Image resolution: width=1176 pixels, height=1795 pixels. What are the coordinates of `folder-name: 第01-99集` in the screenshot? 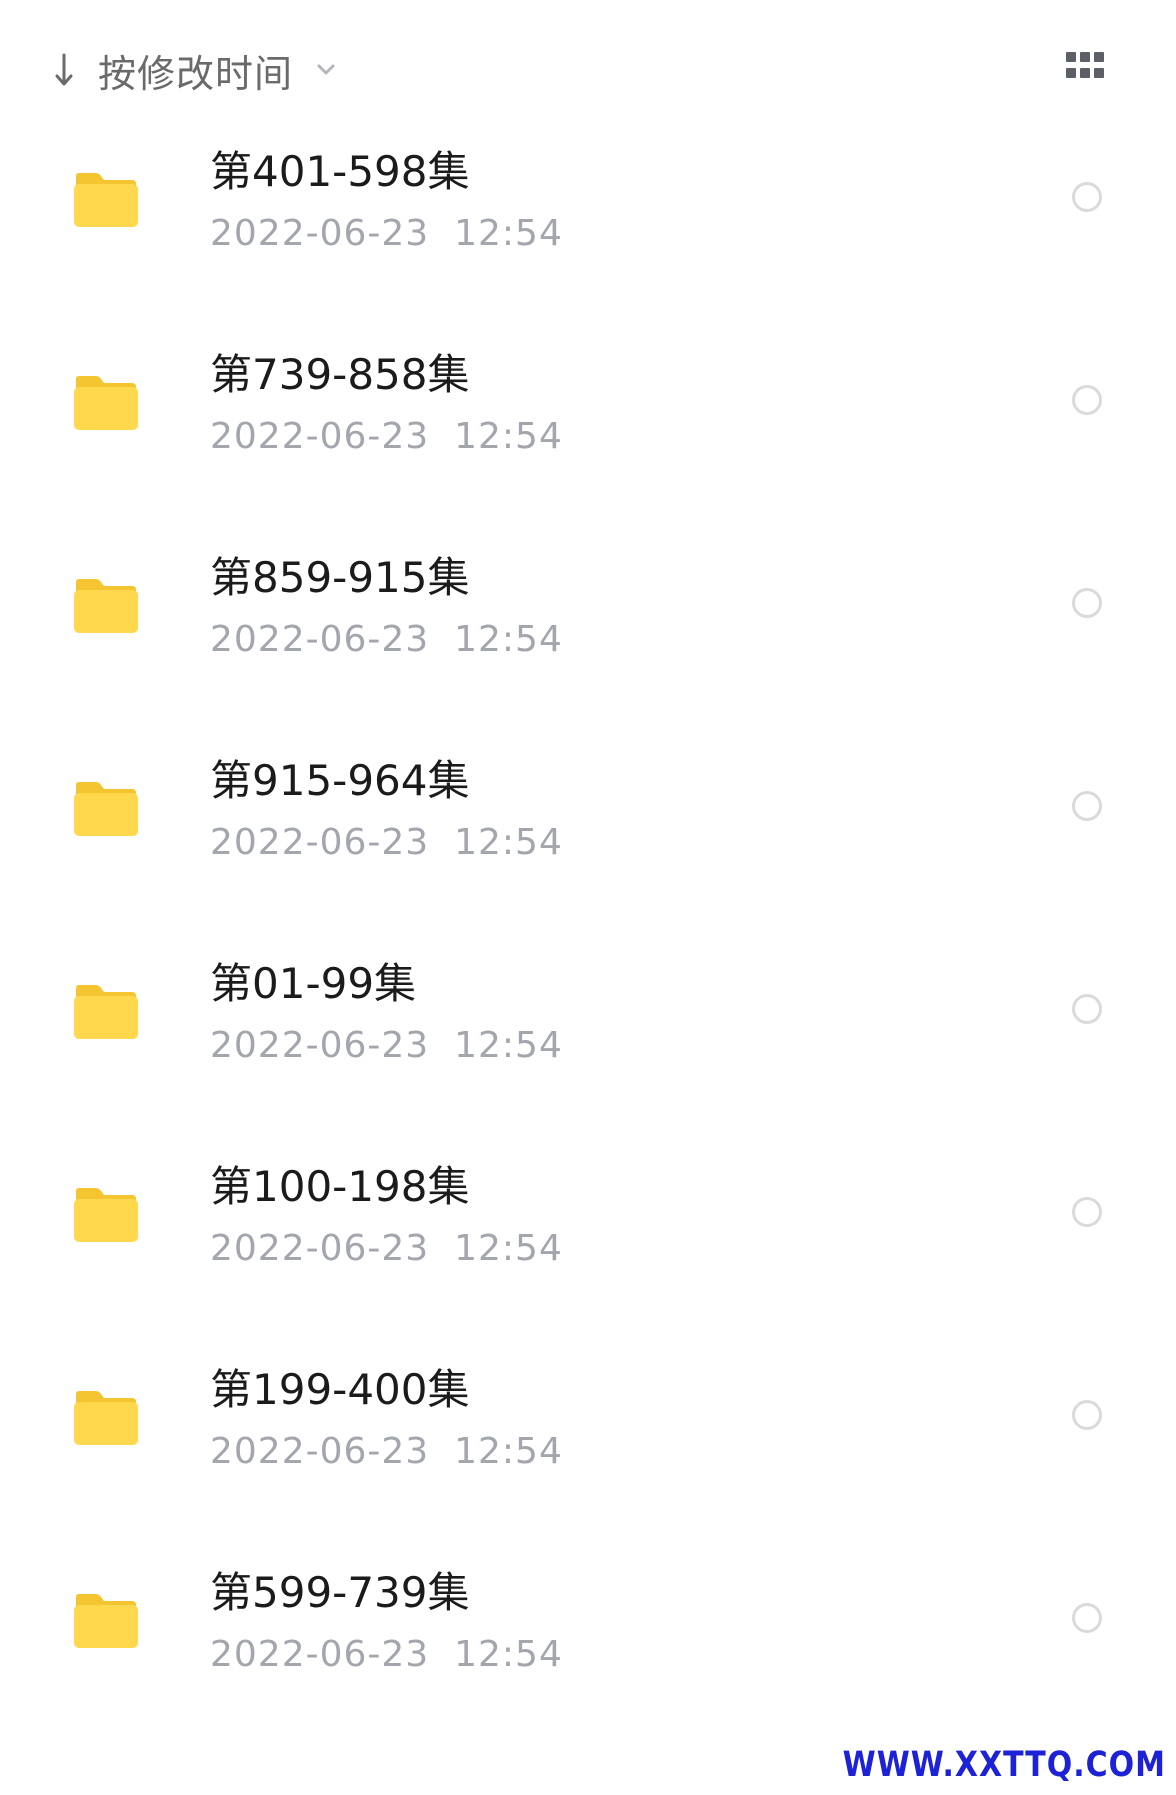 It's located at (313, 983).